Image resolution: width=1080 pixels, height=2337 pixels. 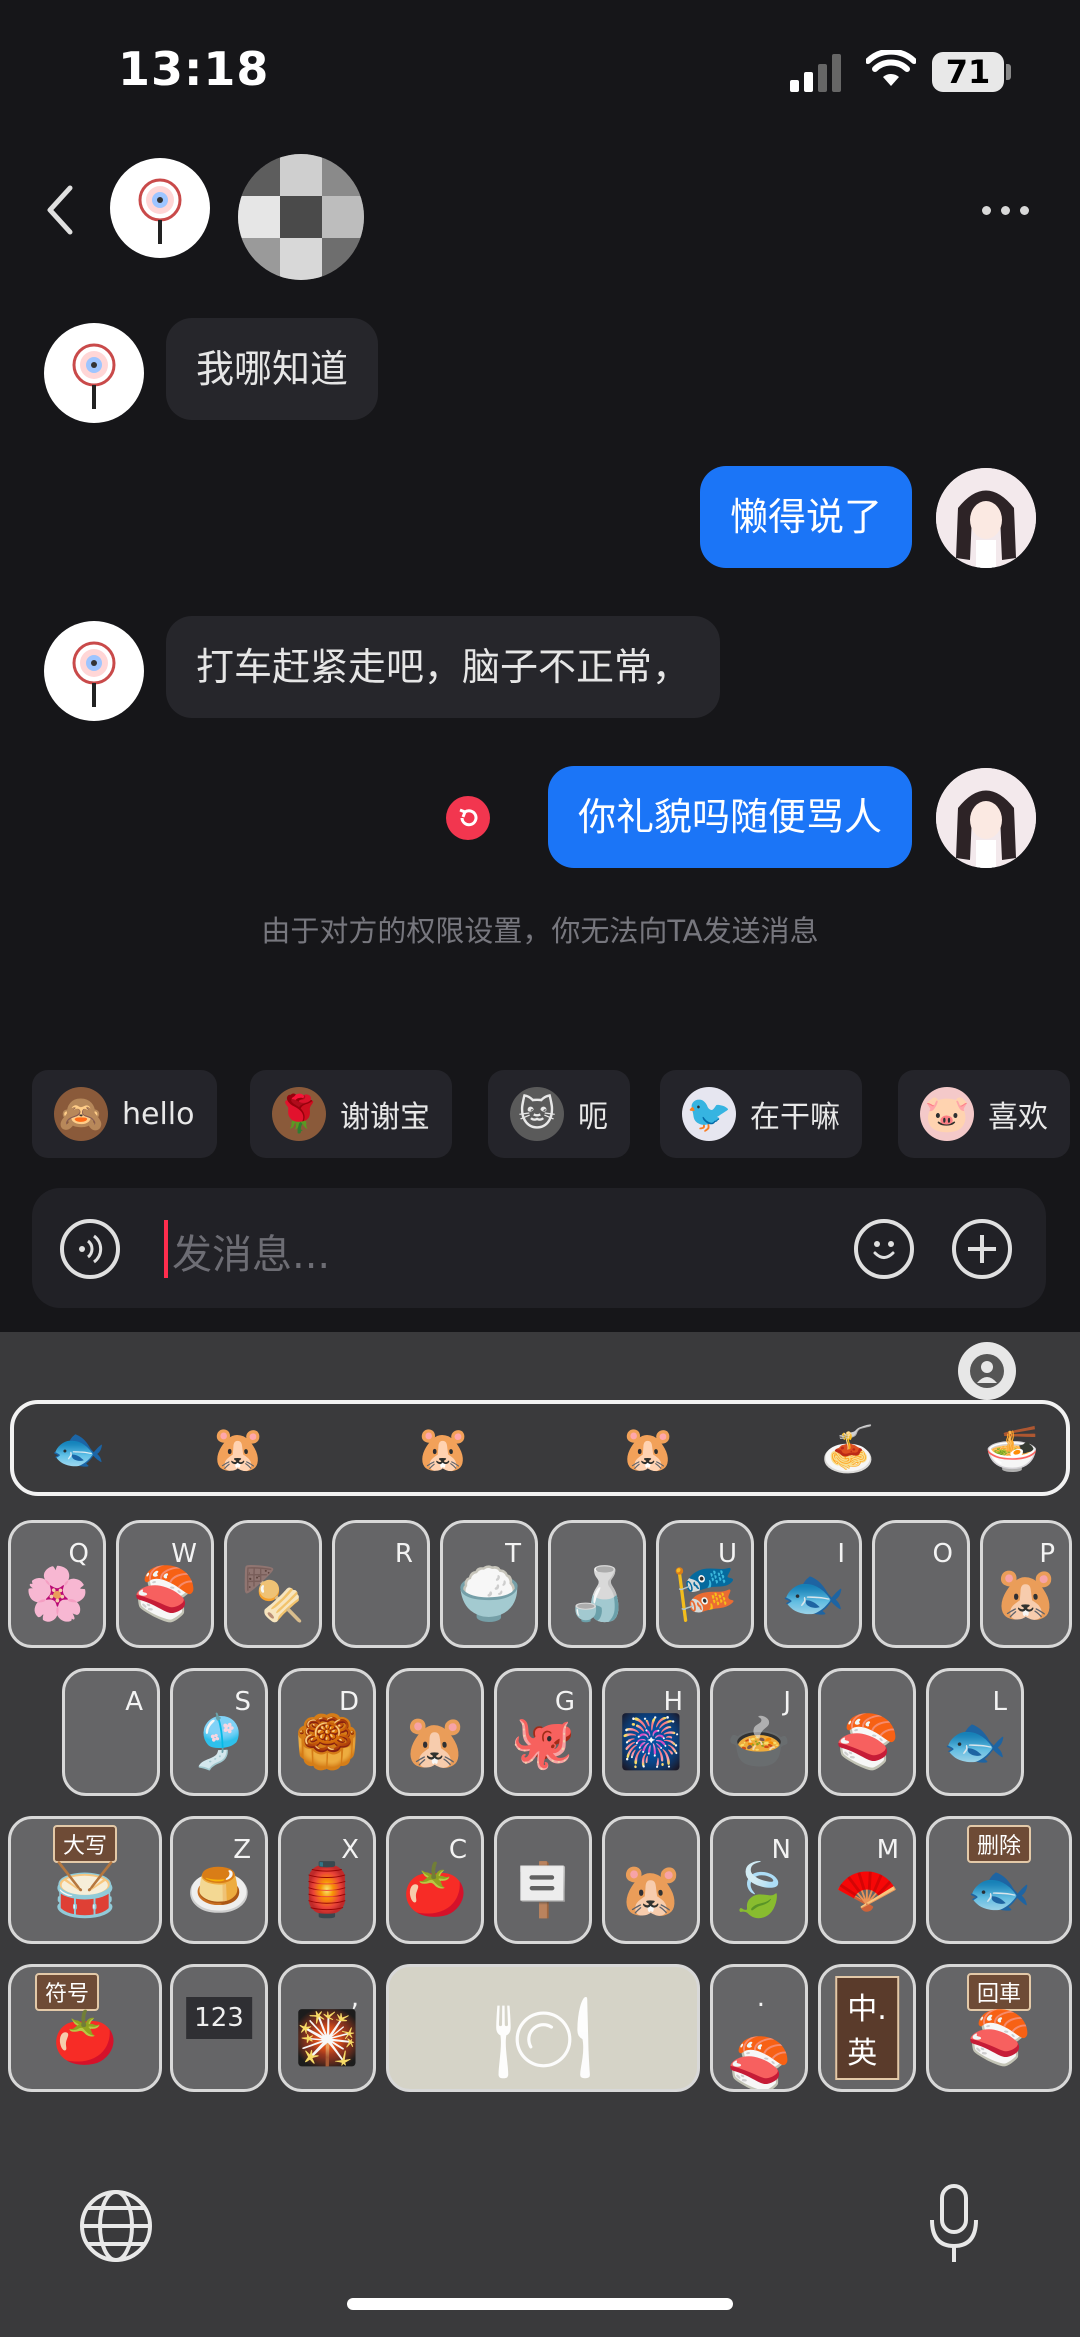 I want to click on key-l: L 🐟, so click(x=975, y=1732).